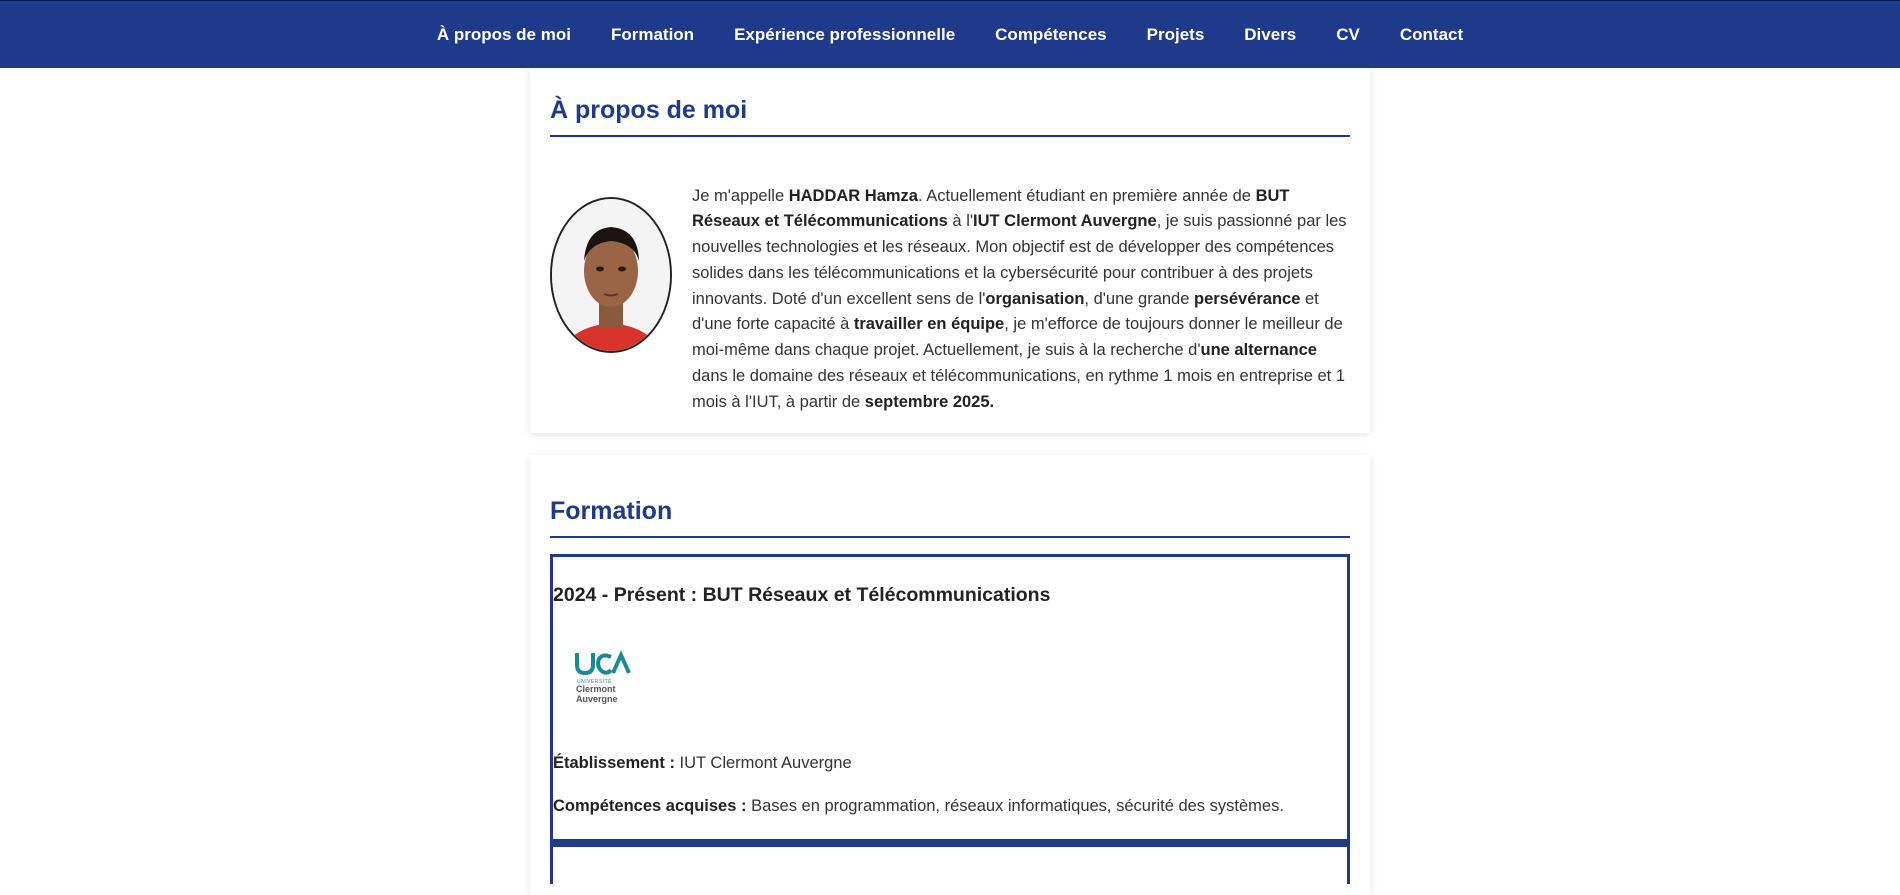  Describe the element at coordinates (1035, 298) in the screenshot. I see `bio-highlight-organisation: organisation` at that location.